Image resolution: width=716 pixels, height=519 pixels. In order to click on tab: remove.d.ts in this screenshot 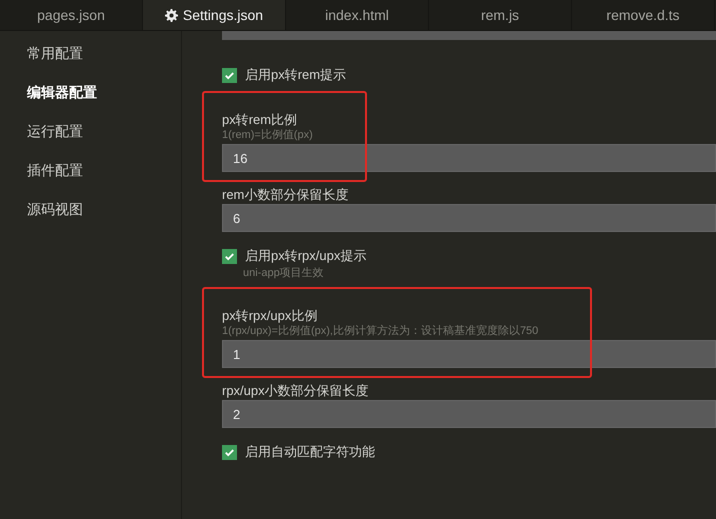, I will do `click(643, 15)`.